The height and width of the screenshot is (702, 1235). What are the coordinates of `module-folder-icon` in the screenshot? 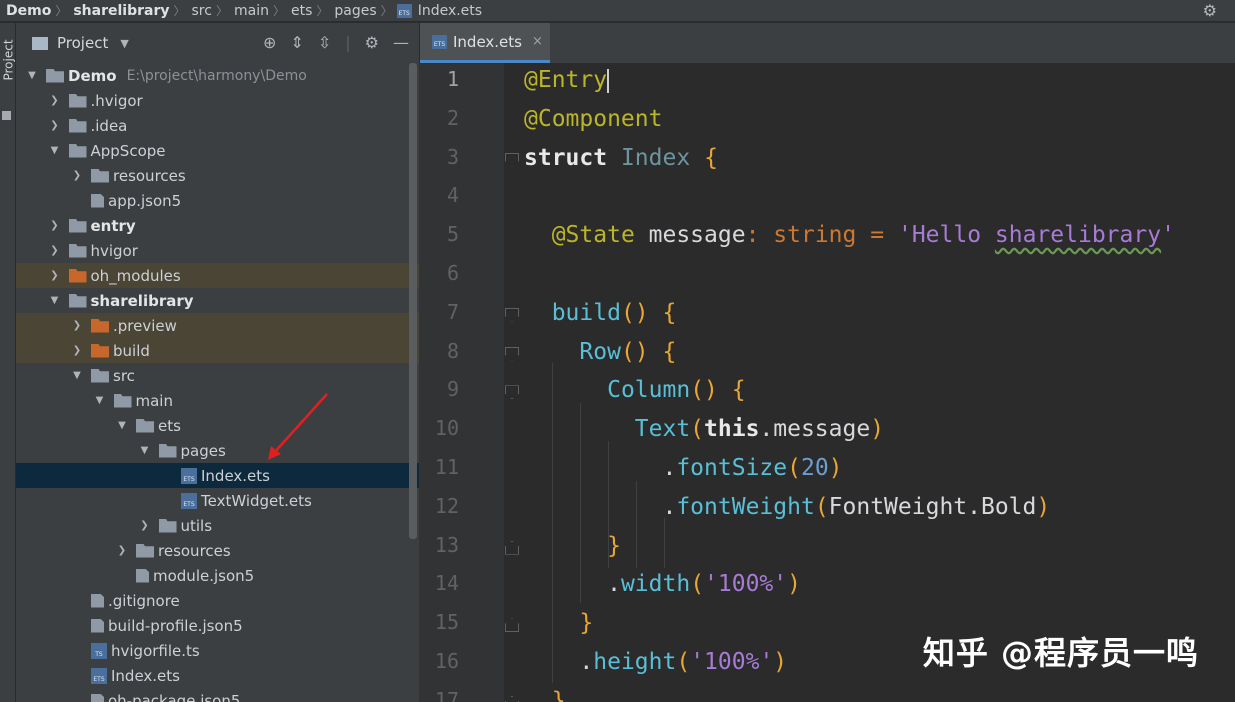 It's located at (77, 225).